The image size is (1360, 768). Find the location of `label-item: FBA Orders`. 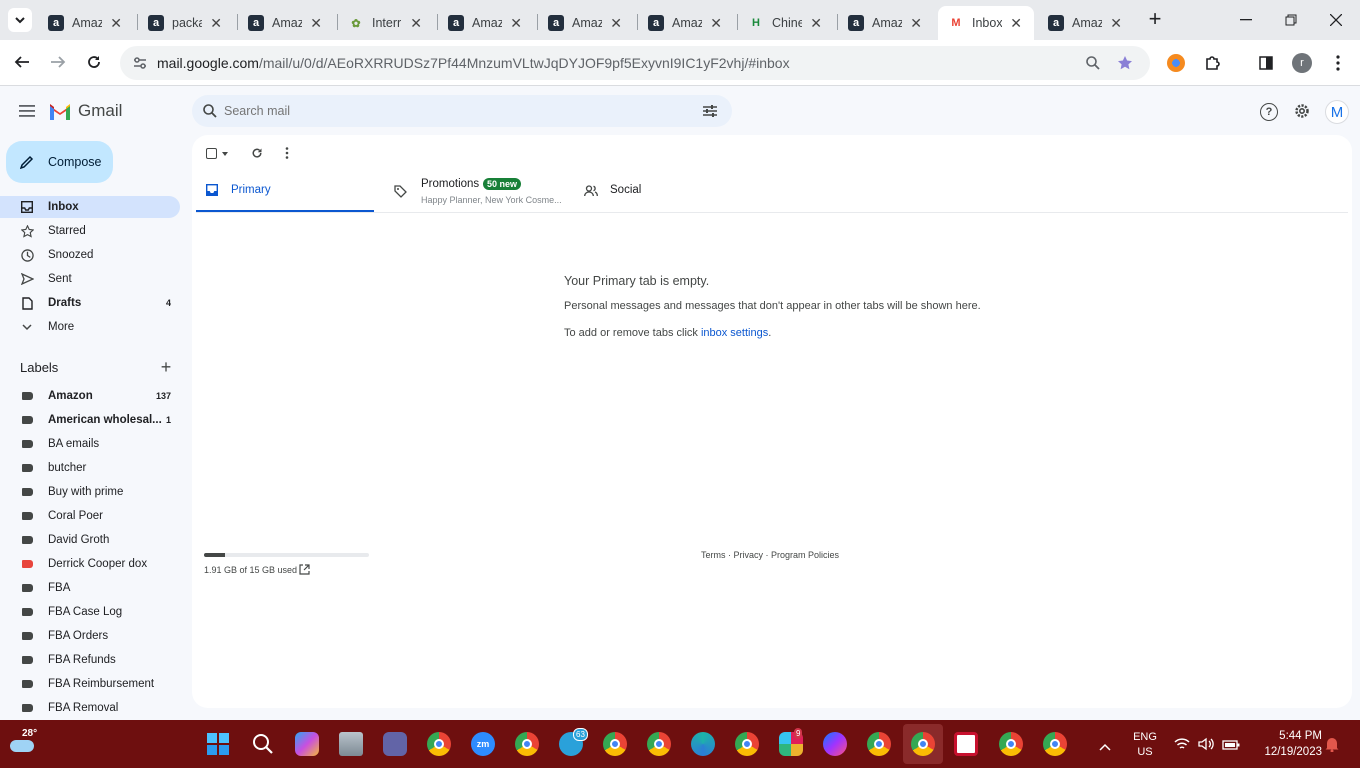

label-item: FBA Orders is located at coordinates (90, 636).